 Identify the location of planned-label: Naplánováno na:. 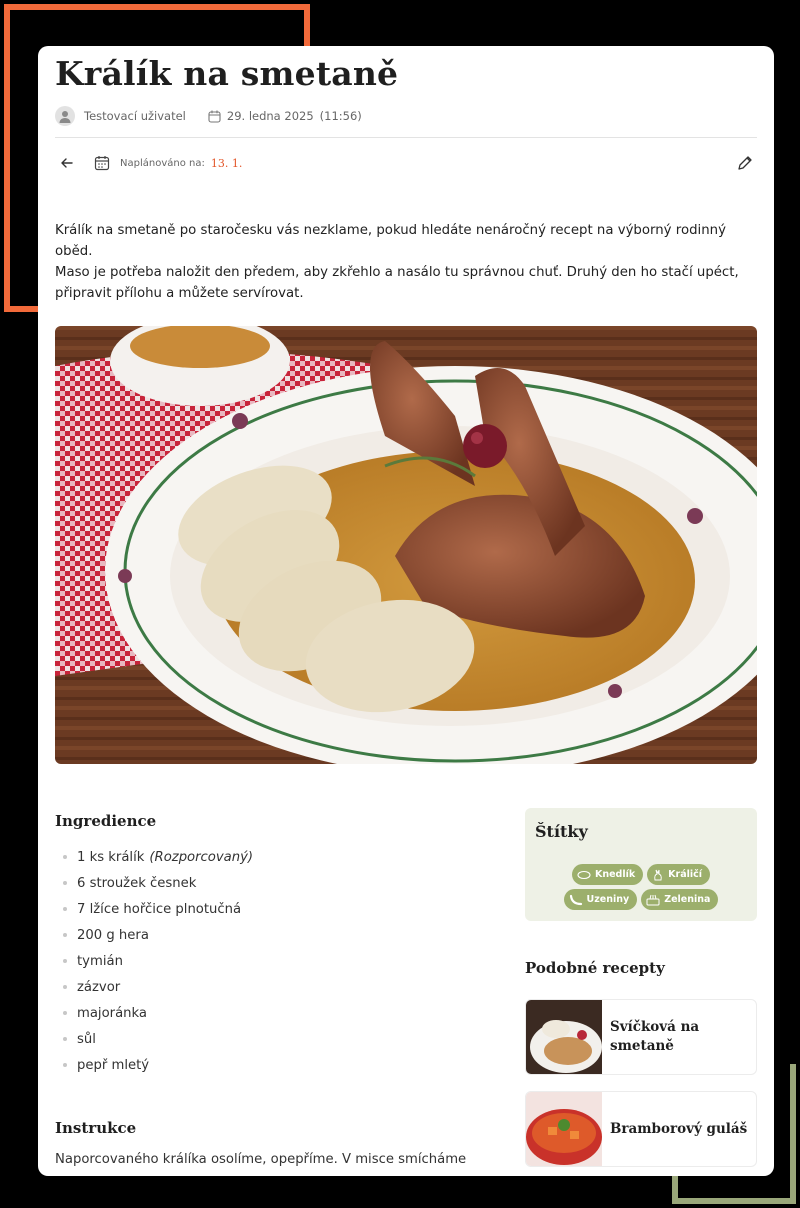
(162, 163).